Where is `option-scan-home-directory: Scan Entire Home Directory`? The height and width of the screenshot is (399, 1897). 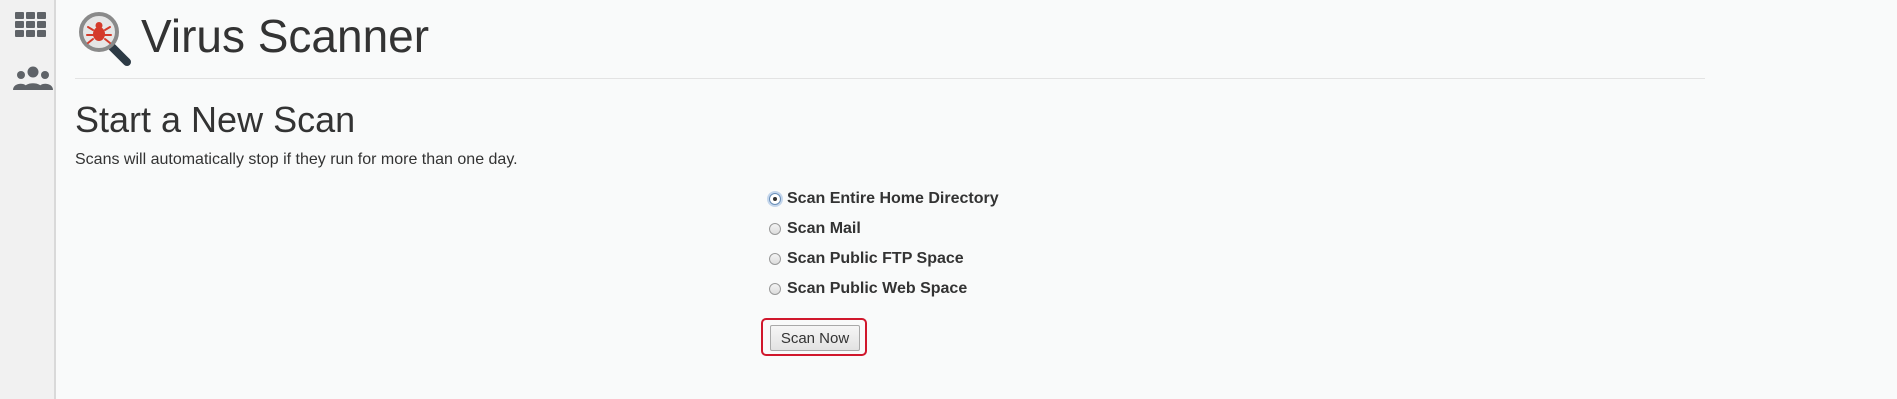
option-scan-home-directory: Scan Entire Home Directory is located at coordinates (884, 199).